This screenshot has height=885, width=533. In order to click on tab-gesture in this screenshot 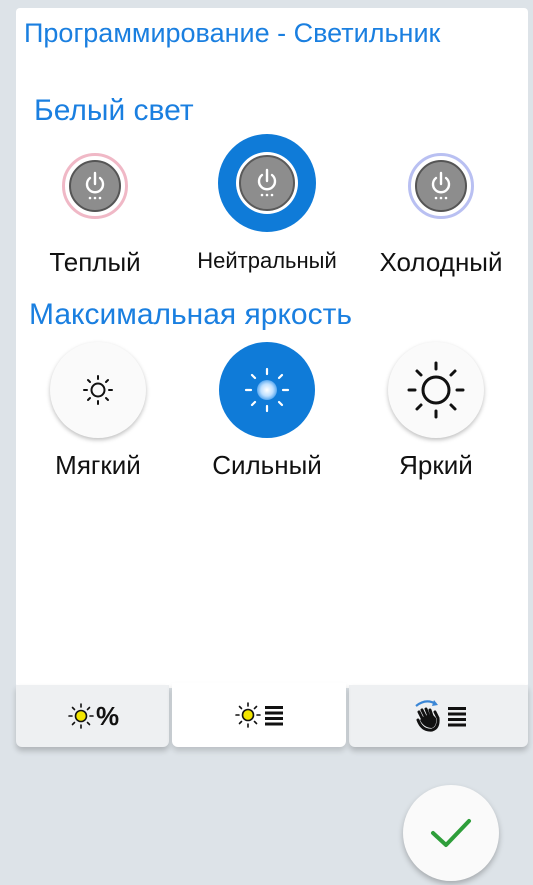, I will do `click(438, 716)`.